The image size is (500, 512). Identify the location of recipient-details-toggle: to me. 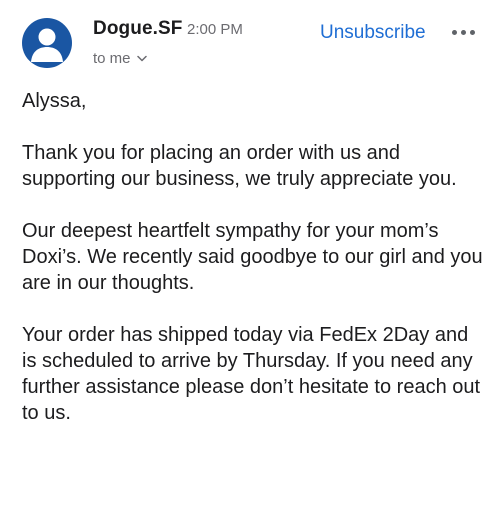
(120, 58).